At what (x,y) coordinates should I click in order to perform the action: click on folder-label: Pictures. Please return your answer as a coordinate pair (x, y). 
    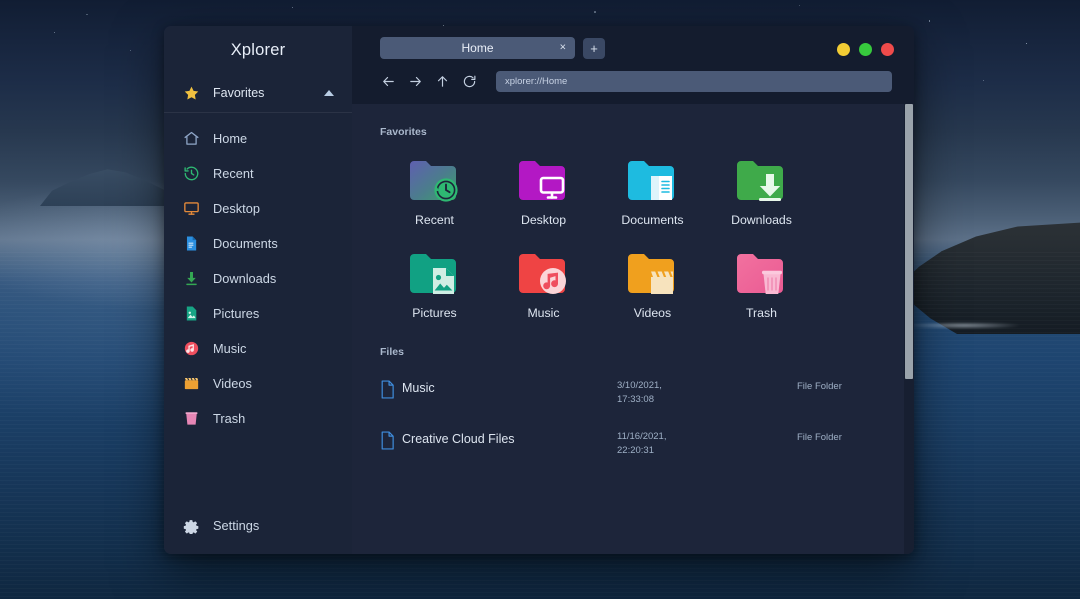
    Looking at the image, I should click on (434, 313).